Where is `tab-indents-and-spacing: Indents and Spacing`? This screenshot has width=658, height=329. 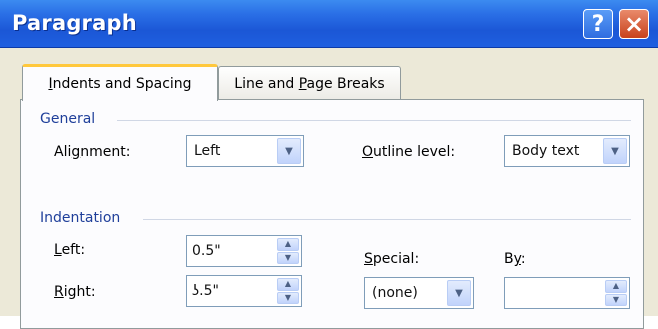 tab-indents-and-spacing: Indents and Spacing is located at coordinates (120, 82).